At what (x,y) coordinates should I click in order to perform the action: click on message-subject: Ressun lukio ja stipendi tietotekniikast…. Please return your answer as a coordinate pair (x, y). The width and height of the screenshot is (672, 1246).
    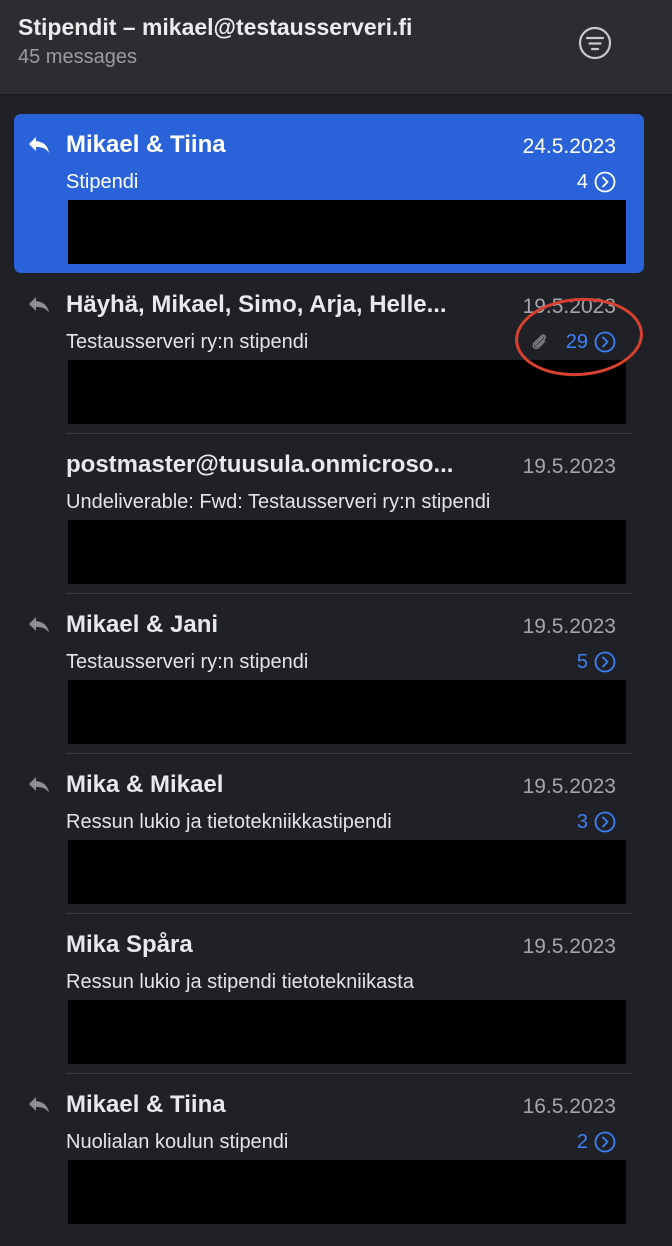
    Looking at the image, I should click on (240, 982).